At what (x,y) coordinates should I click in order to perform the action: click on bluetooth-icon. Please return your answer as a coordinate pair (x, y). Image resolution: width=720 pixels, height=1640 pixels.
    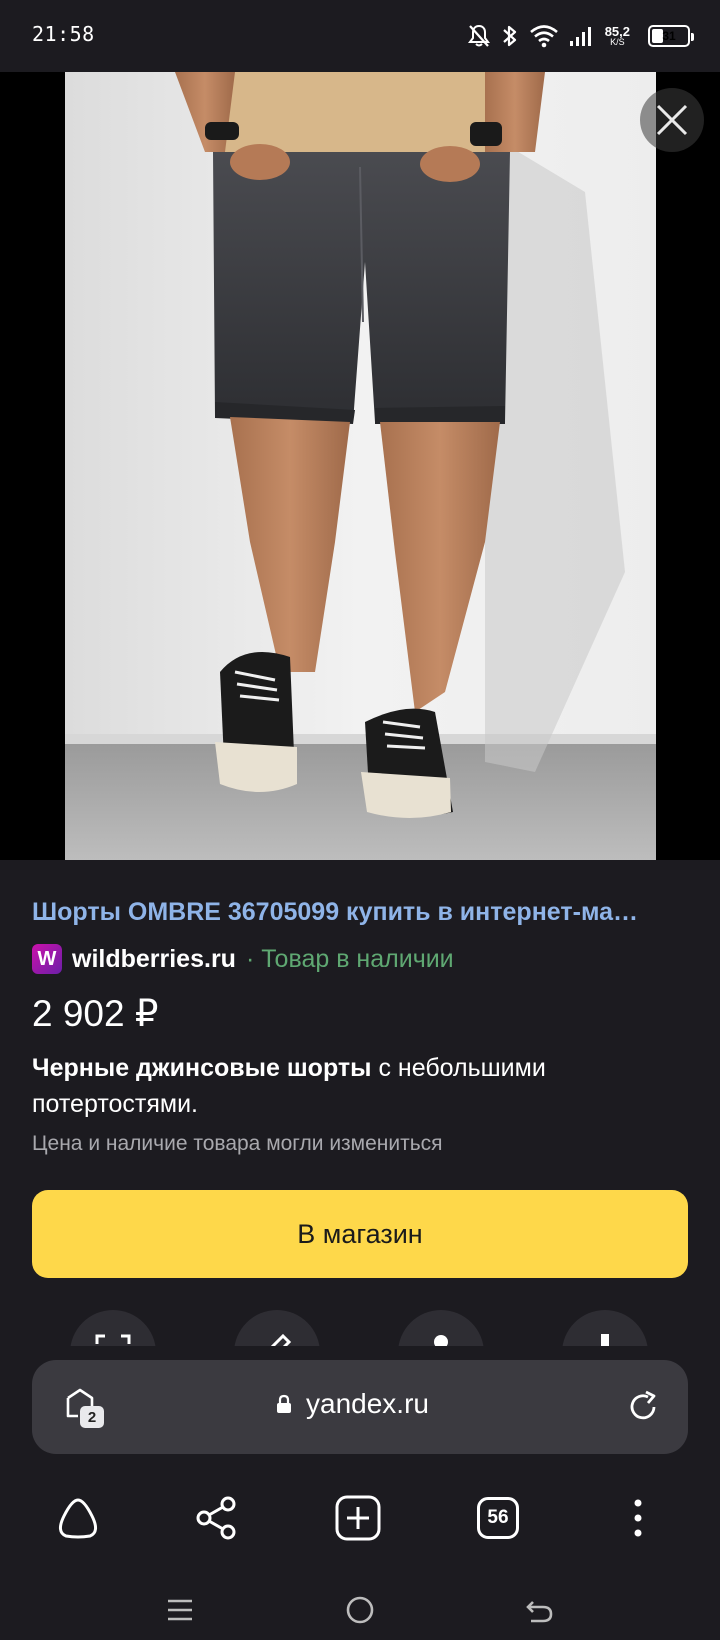
    Looking at the image, I should click on (509, 36).